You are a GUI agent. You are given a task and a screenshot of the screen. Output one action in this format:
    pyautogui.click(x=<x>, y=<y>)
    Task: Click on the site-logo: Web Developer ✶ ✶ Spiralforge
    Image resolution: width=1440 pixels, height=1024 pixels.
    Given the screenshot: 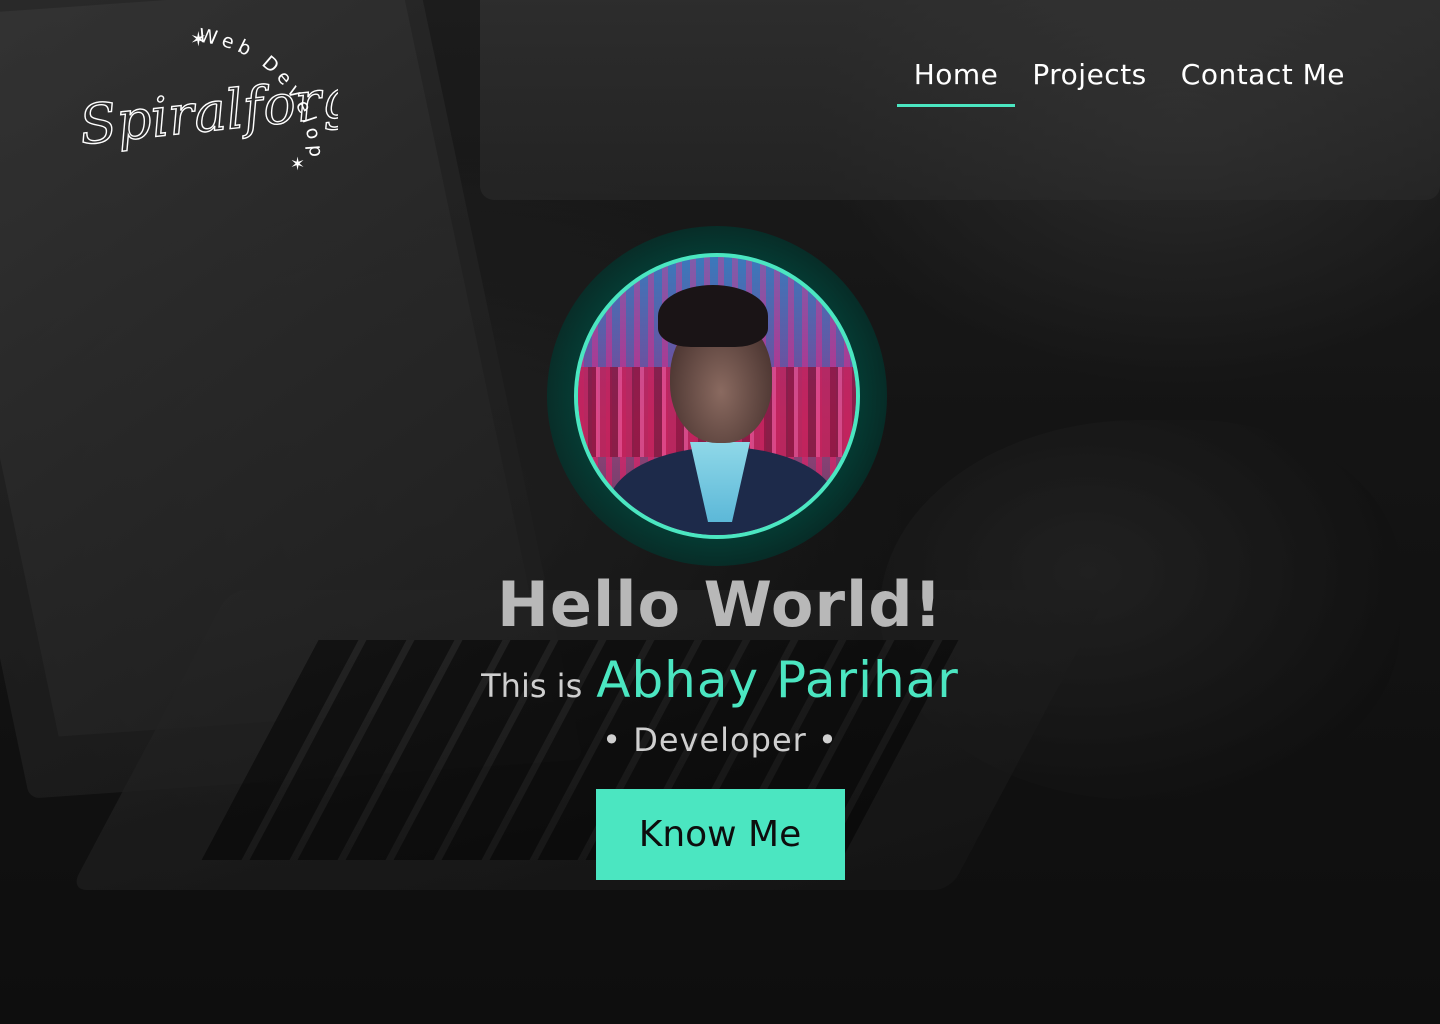 What is the action you would take?
    pyautogui.click(x=208, y=102)
    